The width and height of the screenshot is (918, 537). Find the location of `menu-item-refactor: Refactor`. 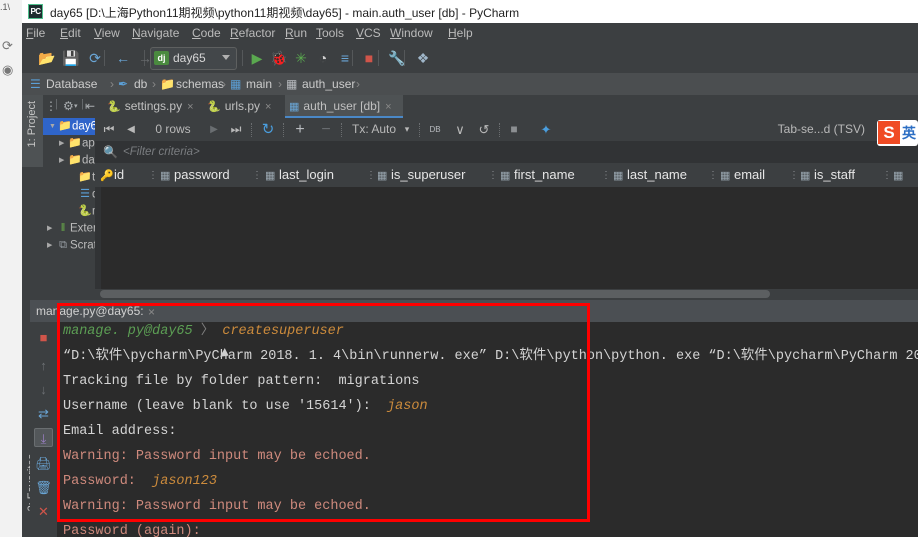

menu-item-refactor: Refactor is located at coordinates (252, 33).